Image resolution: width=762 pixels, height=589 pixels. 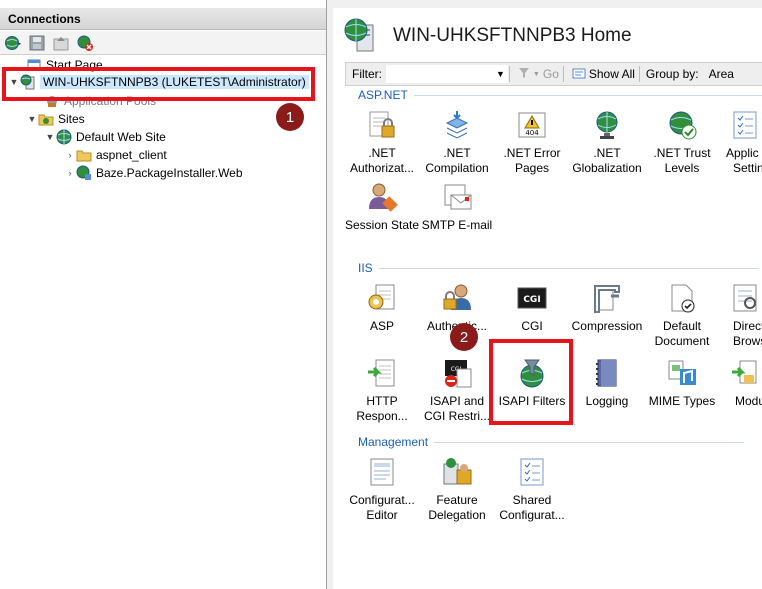 I want to click on feature-net-globalization: .NET Globalization, so click(x=607, y=142).